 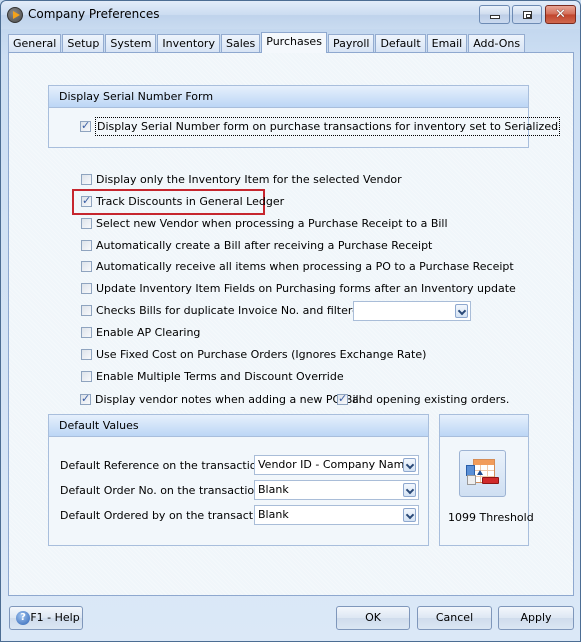 I want to click on ok-button: OK, so click(x=373, y=618).